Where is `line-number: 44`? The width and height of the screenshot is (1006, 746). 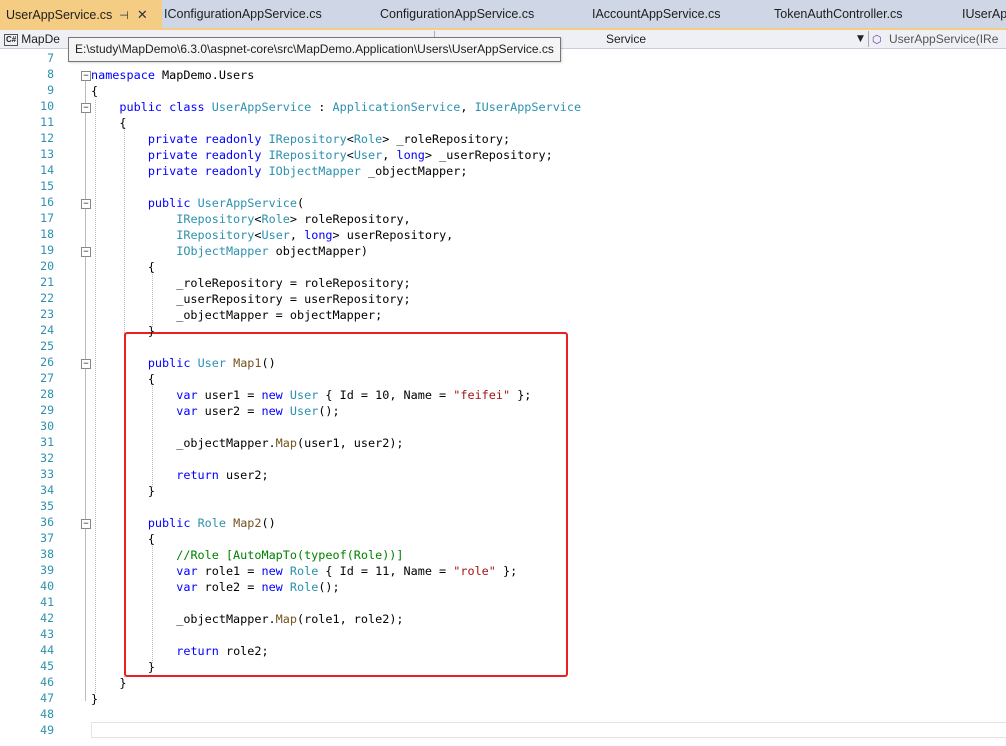
line-number: 44 is located at coordinates (47, 650).